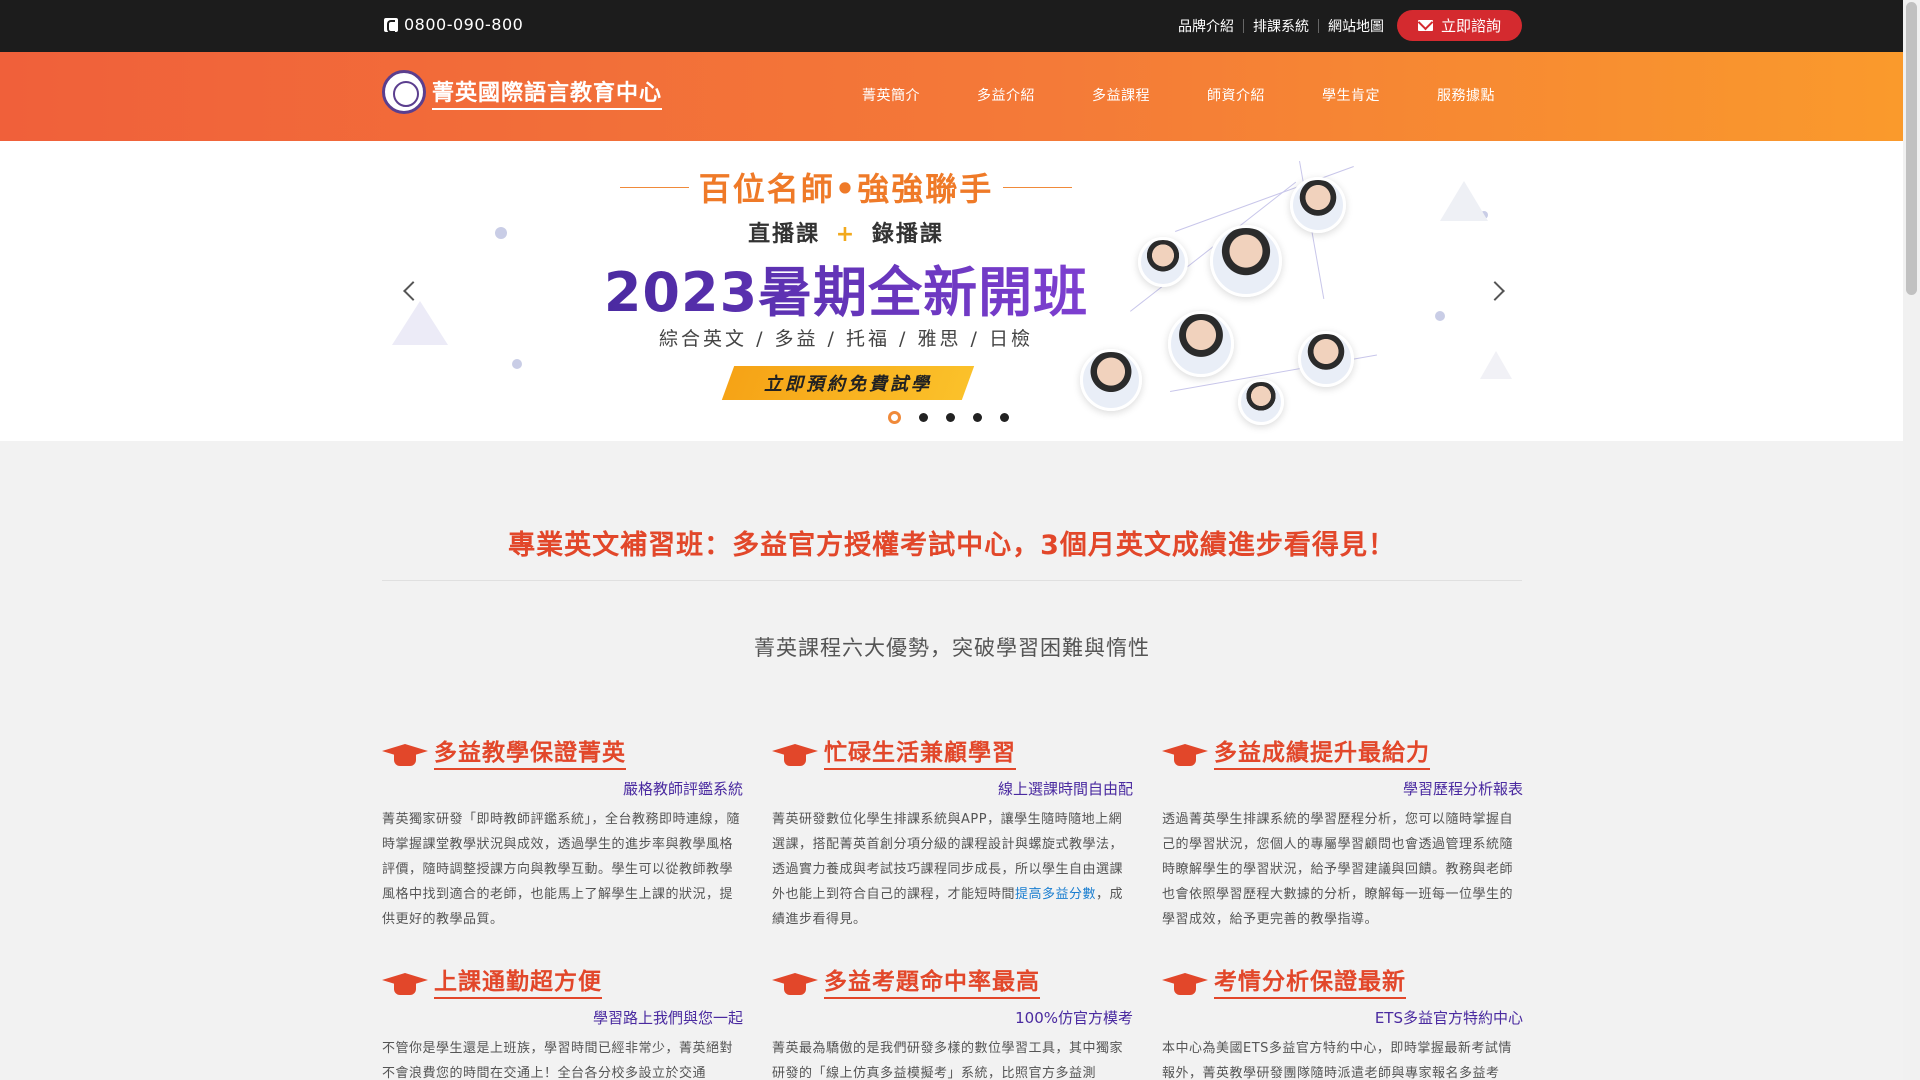  Describe the element at coordinates (1037, 187) in the screenshot. I see `title-line-right` at that location.